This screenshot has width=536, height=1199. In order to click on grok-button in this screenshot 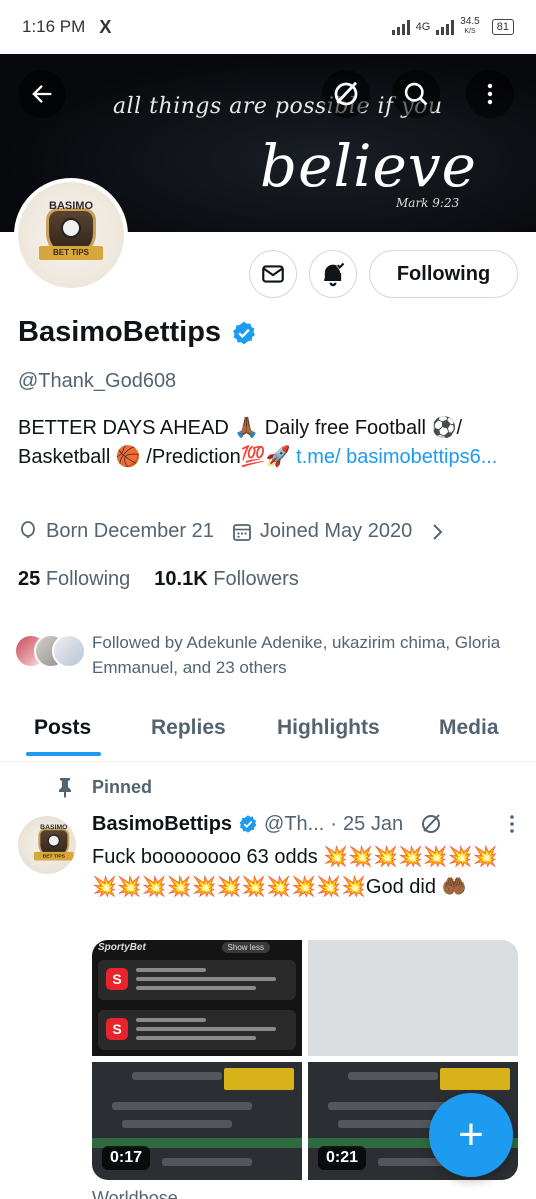, I will do `click(346, 94)`.